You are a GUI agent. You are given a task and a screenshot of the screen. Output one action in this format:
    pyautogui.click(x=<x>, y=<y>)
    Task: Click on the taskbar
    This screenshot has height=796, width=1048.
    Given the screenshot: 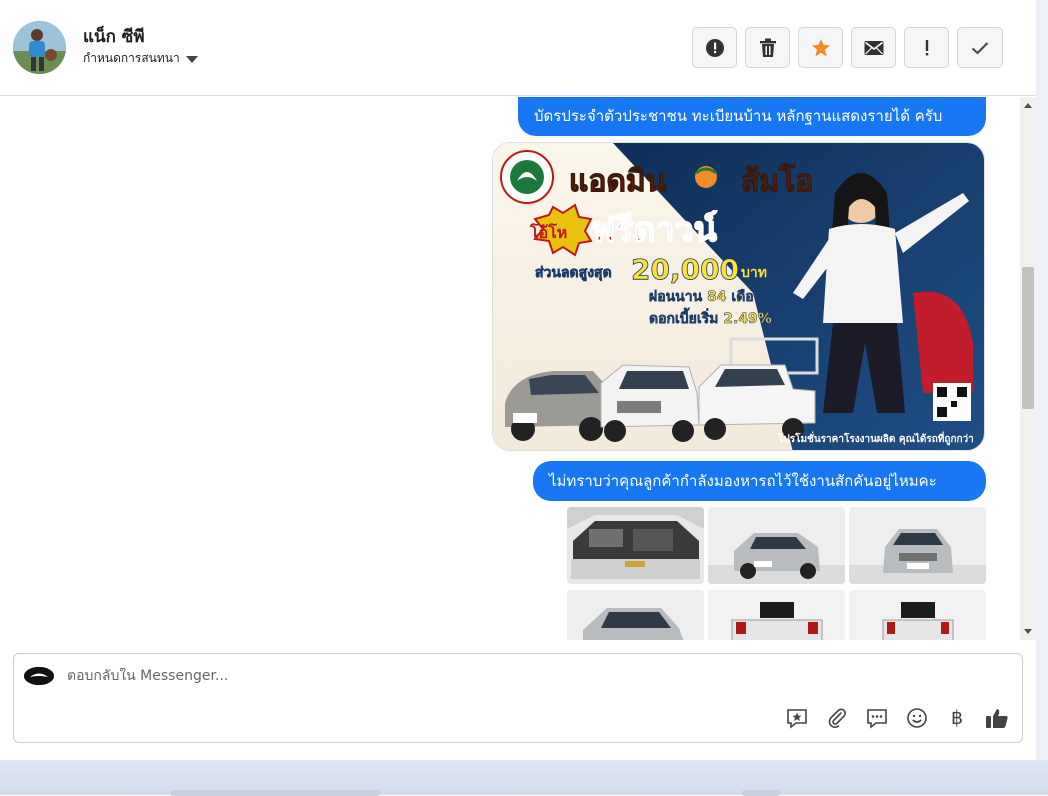 What is the action you would take?
    pyautogui.click(x=524, y=778)
    